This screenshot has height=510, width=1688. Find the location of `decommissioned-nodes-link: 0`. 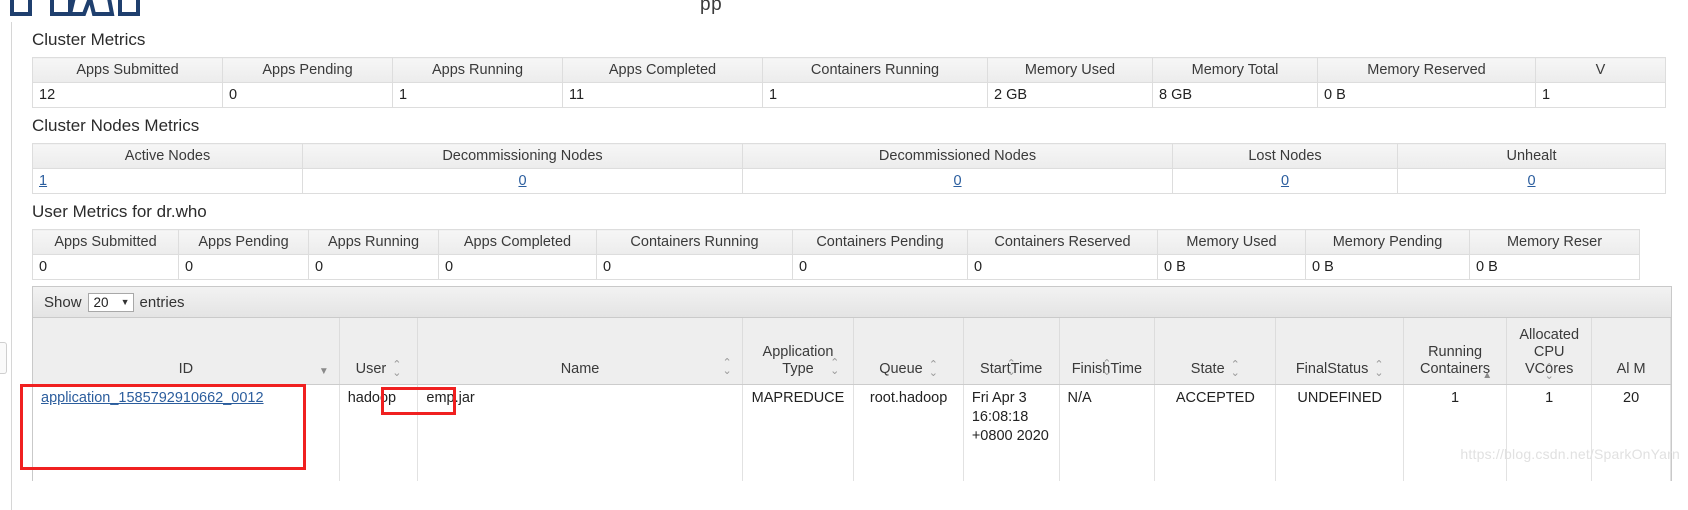

decommissioned-nodes-link: 0 is located at coordinates (957, 181).